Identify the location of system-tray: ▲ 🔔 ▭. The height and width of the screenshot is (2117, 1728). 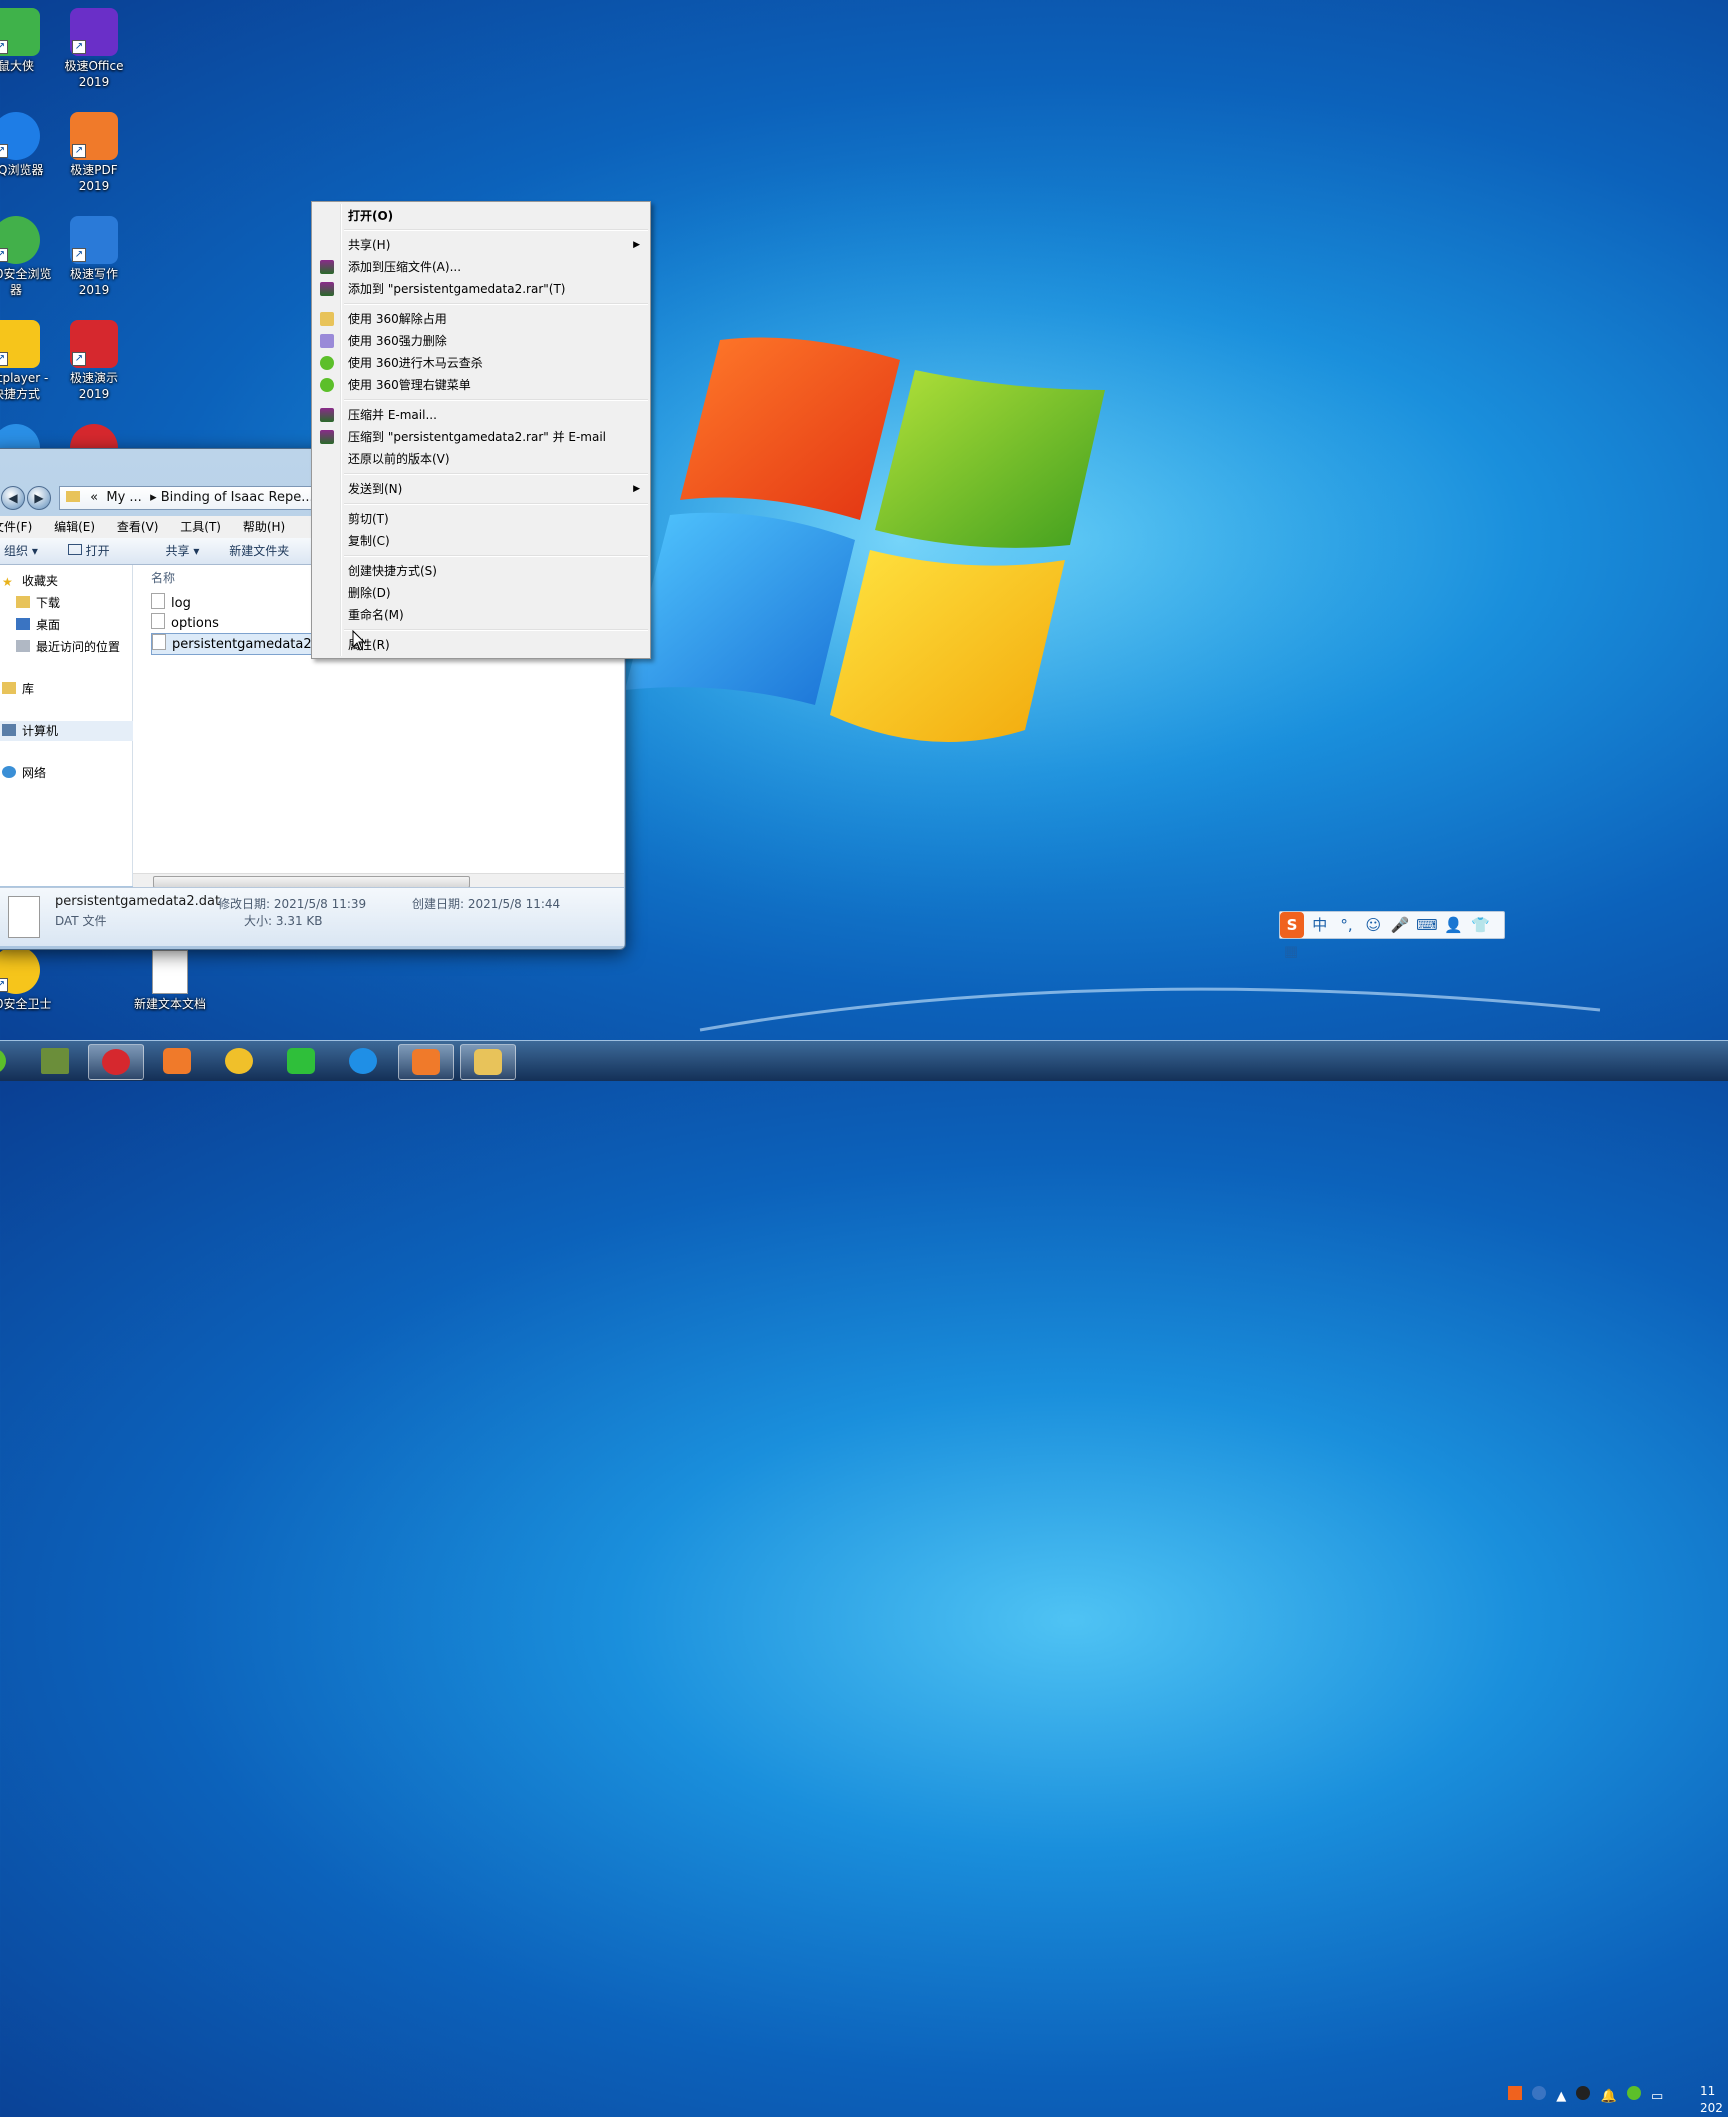
(1585, 2095).